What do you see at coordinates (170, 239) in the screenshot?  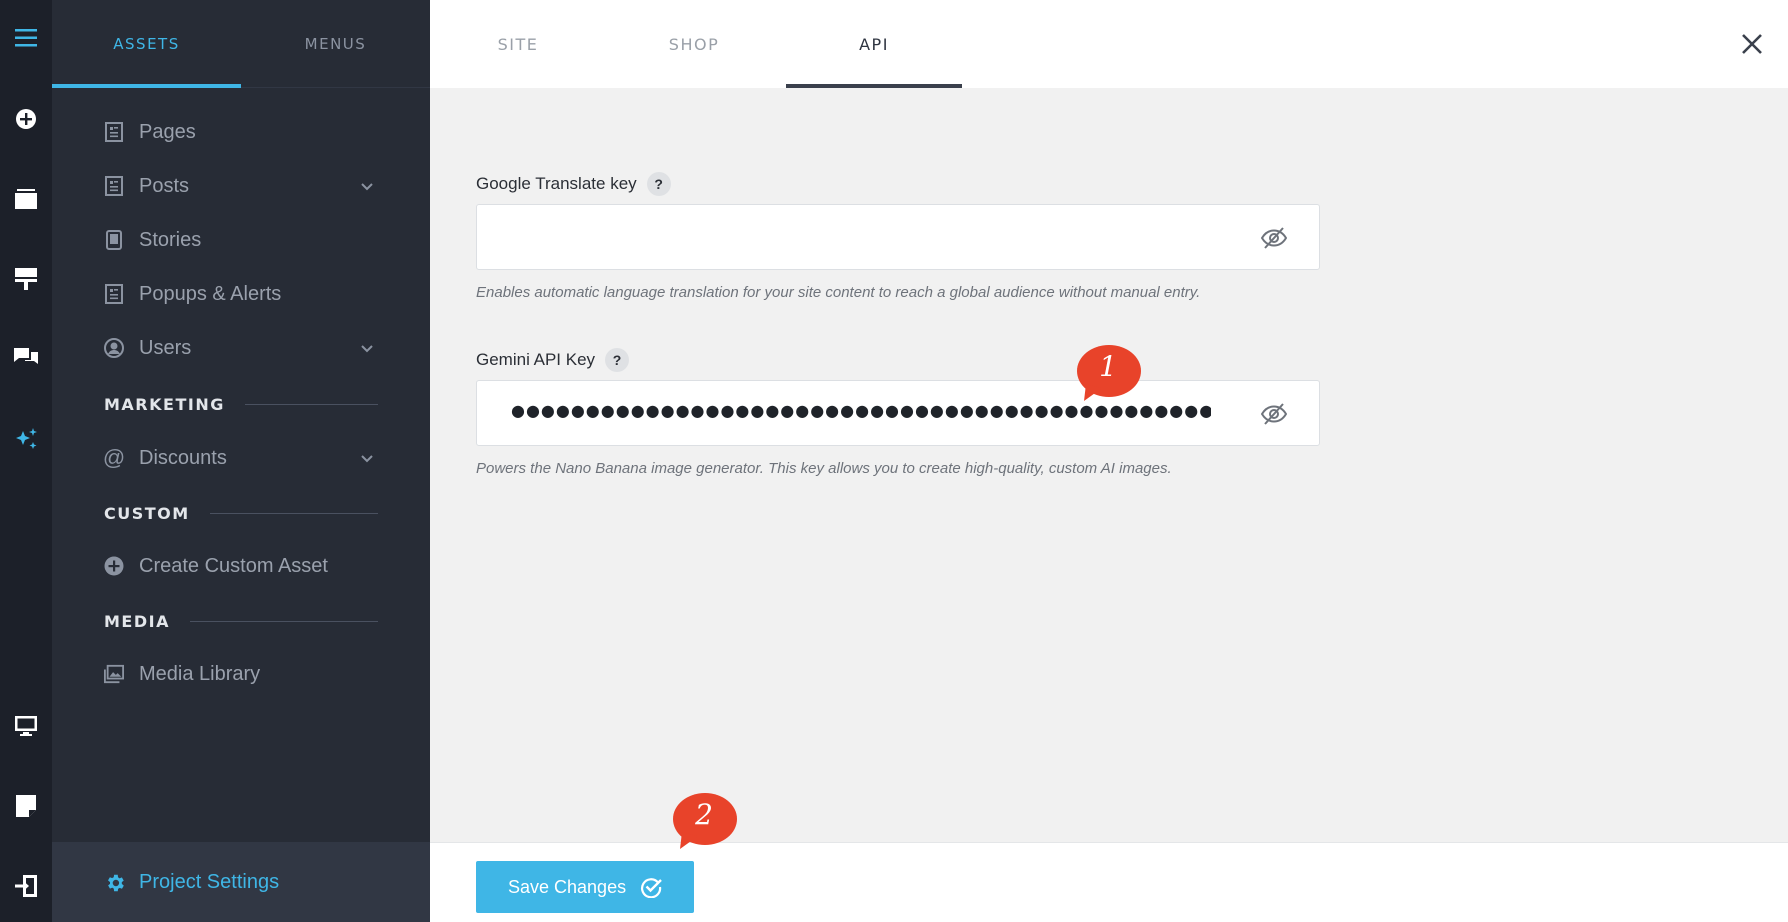 I see `sidebar-item-label: Stories` at bounding box center [170, 239].